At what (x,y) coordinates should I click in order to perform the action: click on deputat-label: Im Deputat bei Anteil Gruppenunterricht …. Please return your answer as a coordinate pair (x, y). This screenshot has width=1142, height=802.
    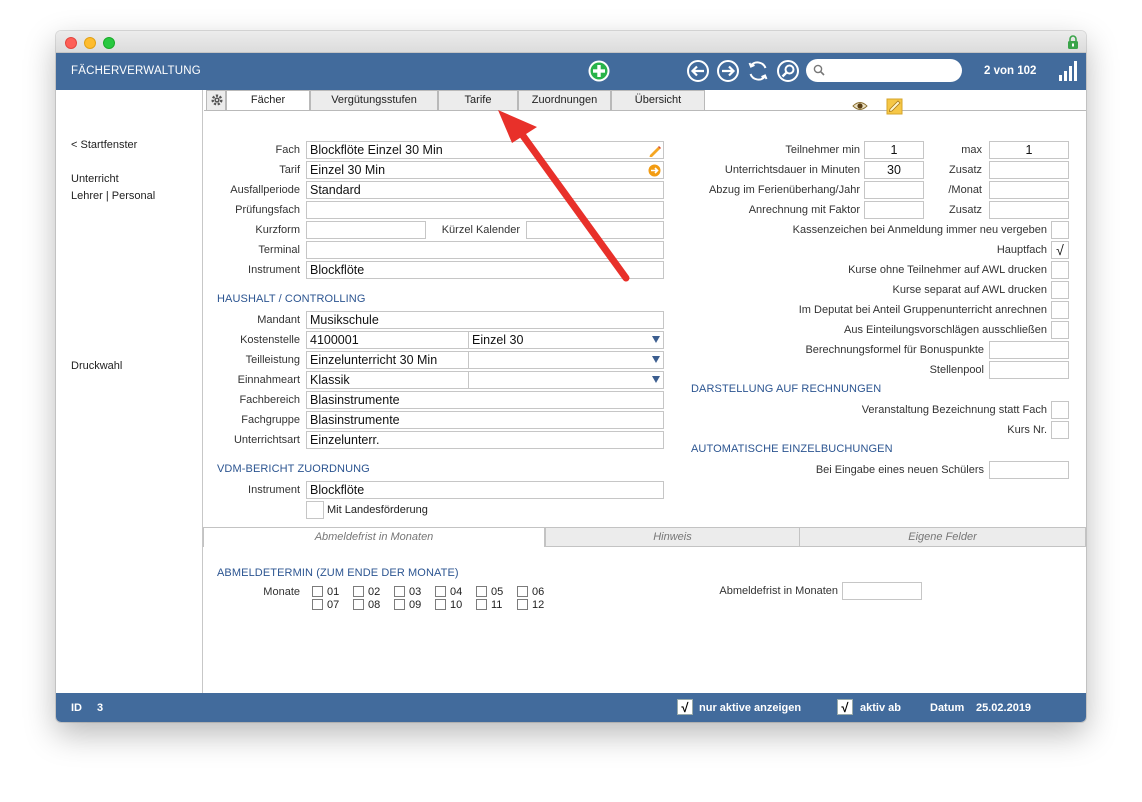
    Looking at the image, I should click on (922, 310).